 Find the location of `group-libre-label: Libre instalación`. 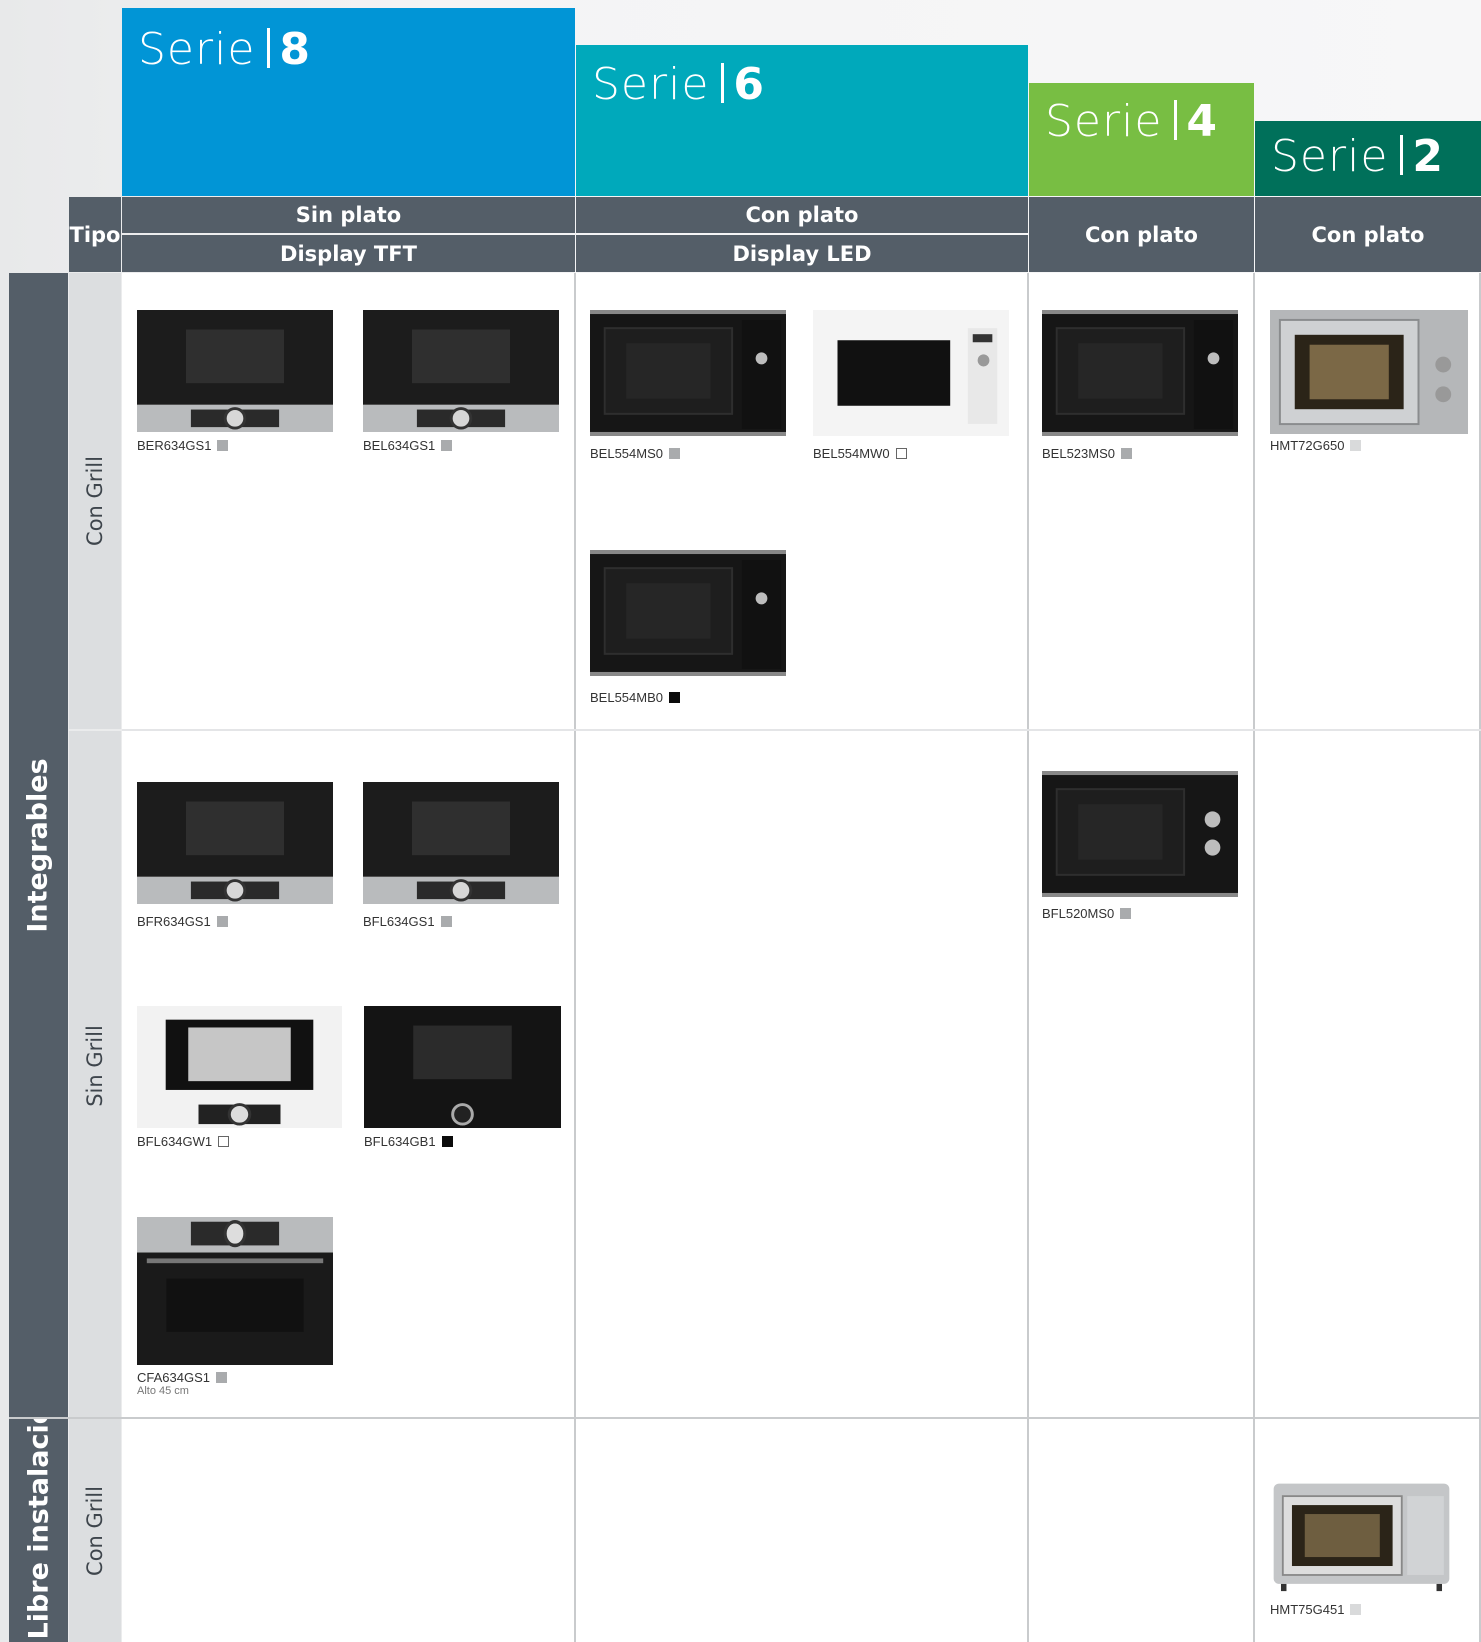

group-libre-label: Libre instalación is located at coordinates (39, 1529).